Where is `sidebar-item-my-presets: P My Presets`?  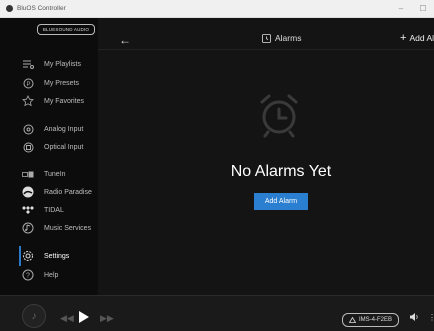 sidebar-item-my-presets: P My Presets is located at coordinates (49, 83).